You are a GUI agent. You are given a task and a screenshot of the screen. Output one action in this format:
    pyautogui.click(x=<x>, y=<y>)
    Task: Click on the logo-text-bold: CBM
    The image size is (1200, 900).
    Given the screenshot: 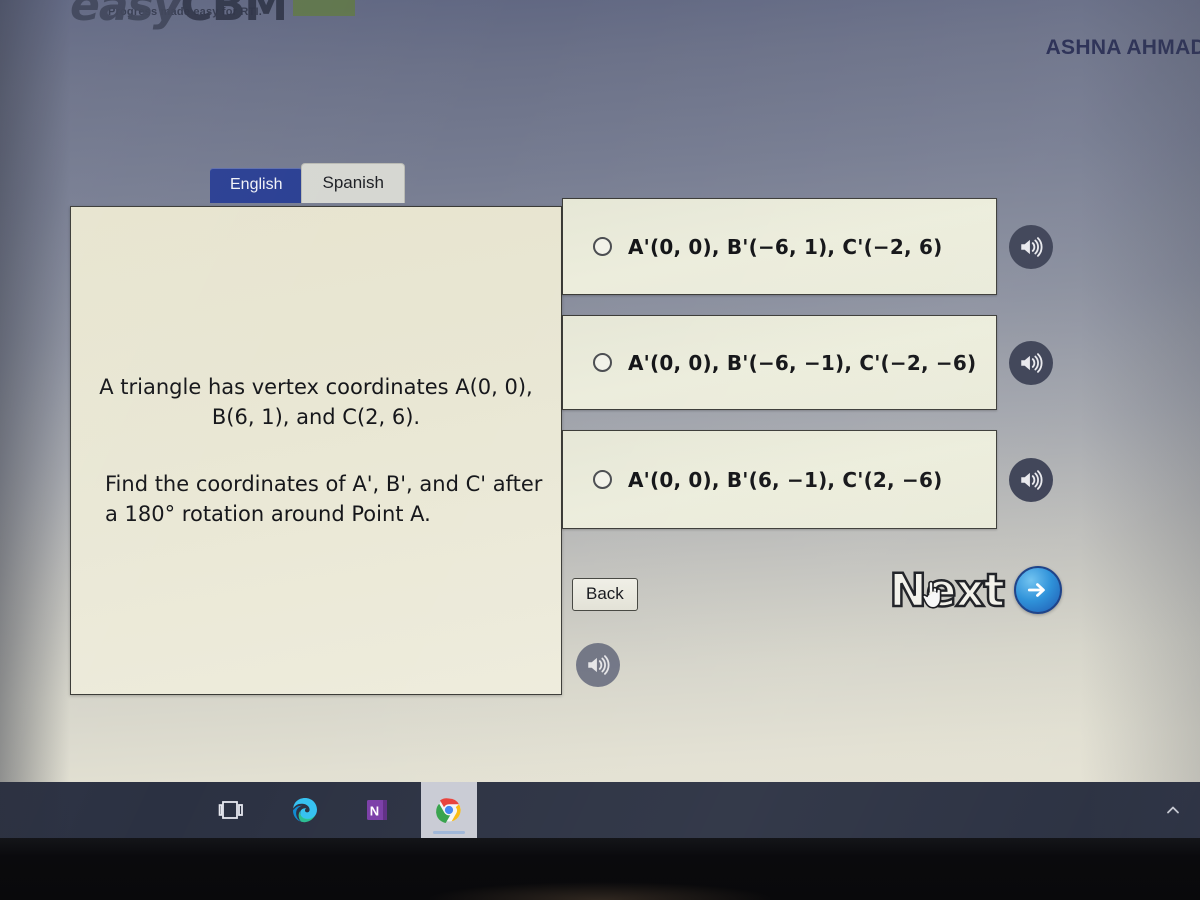 What is the action you would take?
    pyautogui.click(x=234, y=15)
    